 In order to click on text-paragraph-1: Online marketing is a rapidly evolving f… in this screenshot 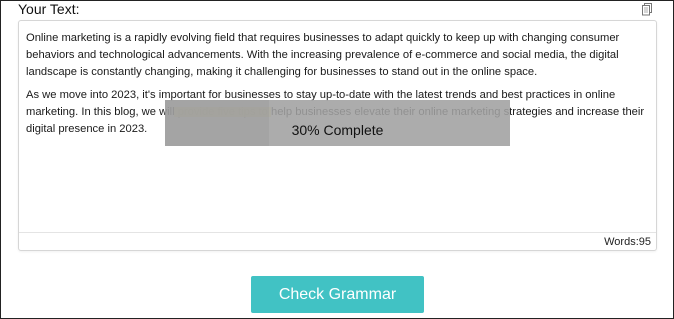, I will do `click(323, 55)`.